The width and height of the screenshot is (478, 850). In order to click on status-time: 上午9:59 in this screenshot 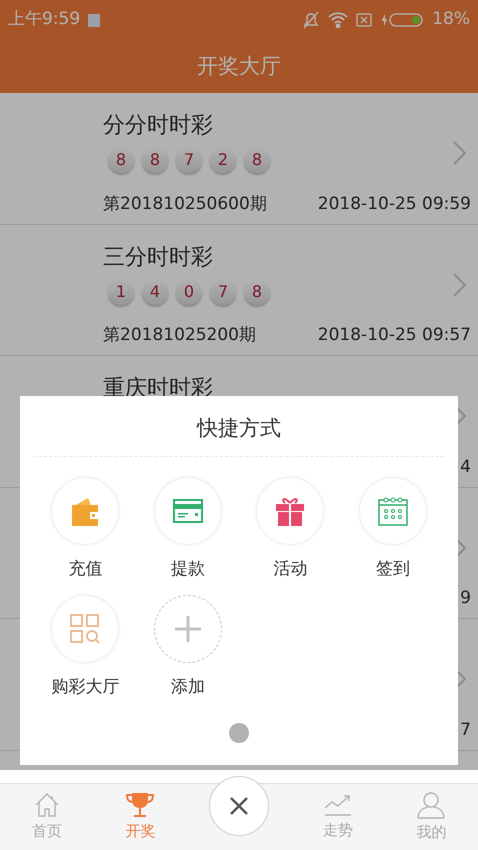, I will do `click(44, 20)`.